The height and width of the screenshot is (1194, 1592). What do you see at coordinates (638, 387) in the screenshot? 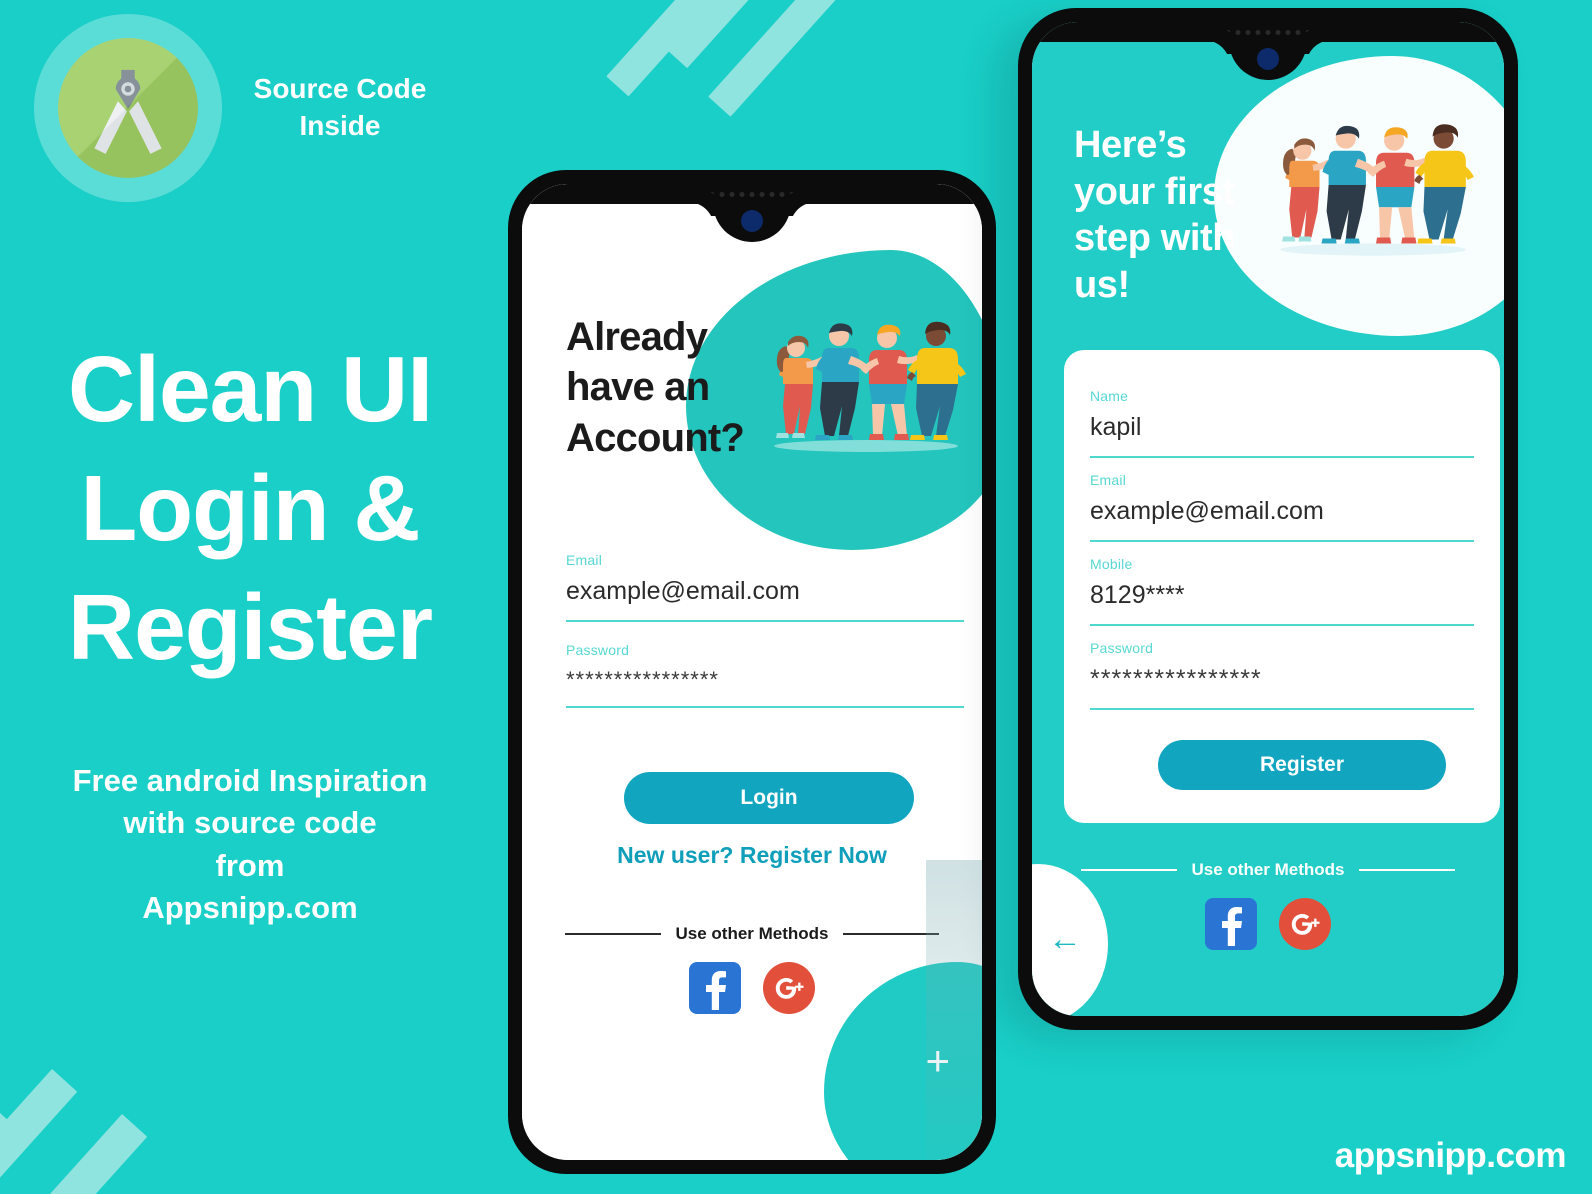
I see `login-heading-line2: have an` at bounding box center [638, 387].